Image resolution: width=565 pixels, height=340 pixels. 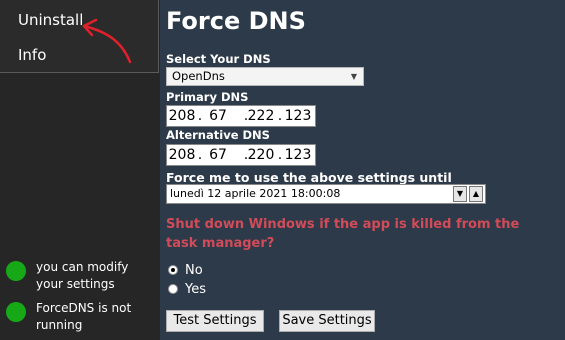 I want to click on menu-item-info: Info, so click(x=32, y=55).